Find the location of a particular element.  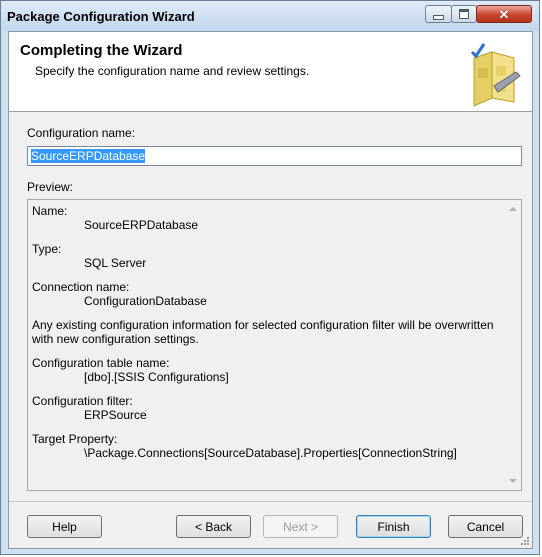

table-name-label: Configuration table name: is located at coordinates (101, 363).